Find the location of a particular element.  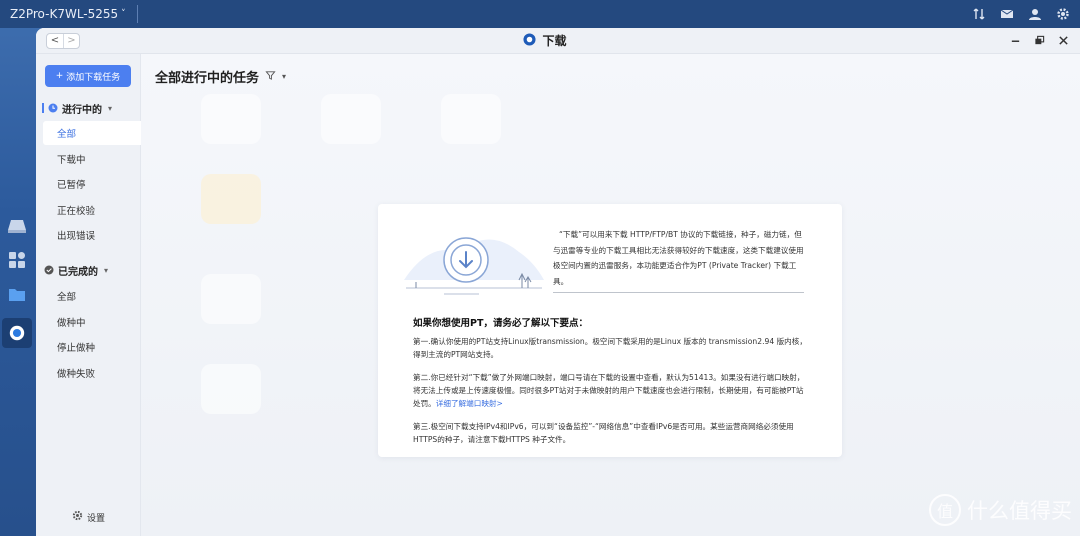

back-button: < is located at coordinates (55, 41).